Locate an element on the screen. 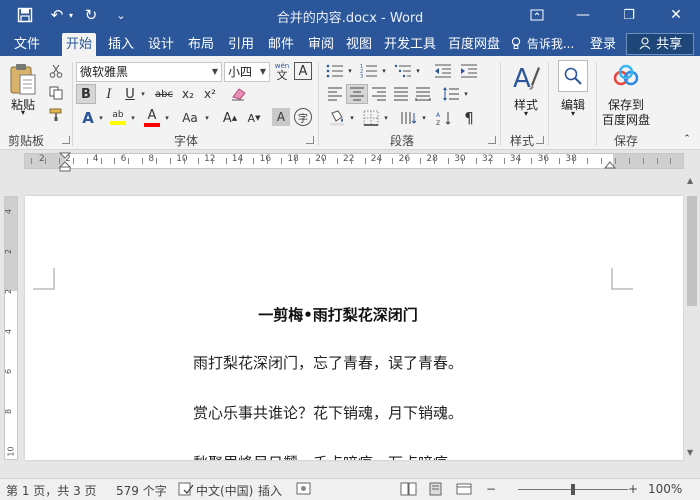 This screenshot has width=700, height=500. line-spacing-icon is located at coordinates (451, 94).